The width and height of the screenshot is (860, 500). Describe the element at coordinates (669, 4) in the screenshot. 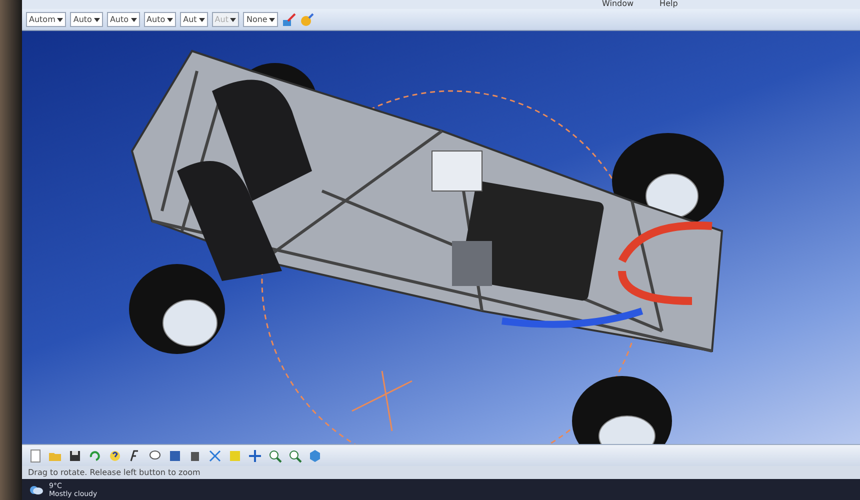

I see `menu-item: Help` at that location.